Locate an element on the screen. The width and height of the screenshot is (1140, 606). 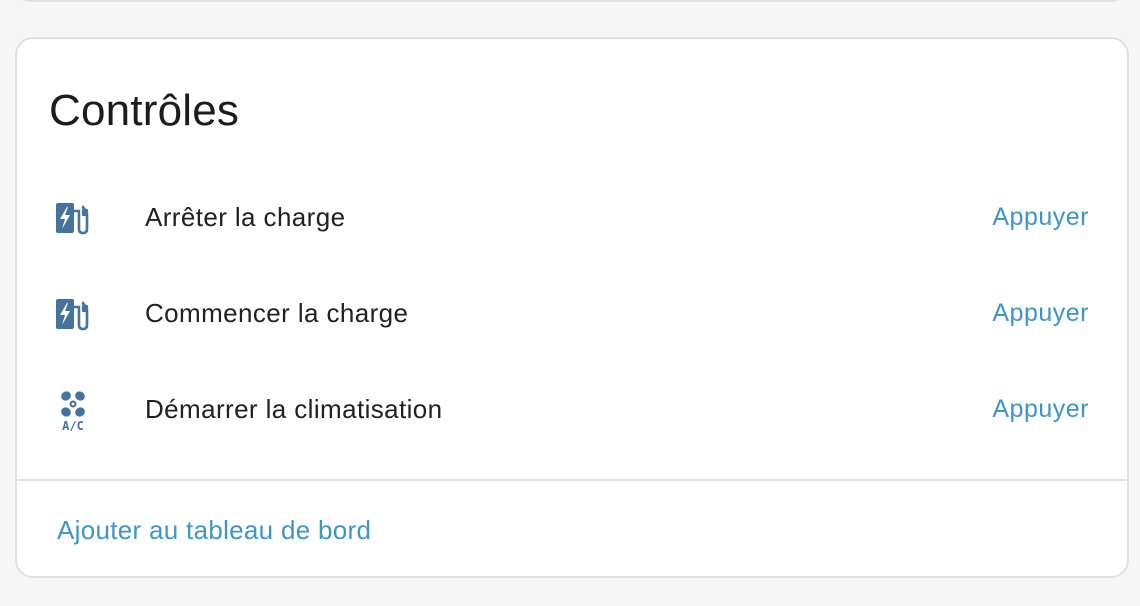
ac-icon-text: A/C is located at coordinates (73, 425).